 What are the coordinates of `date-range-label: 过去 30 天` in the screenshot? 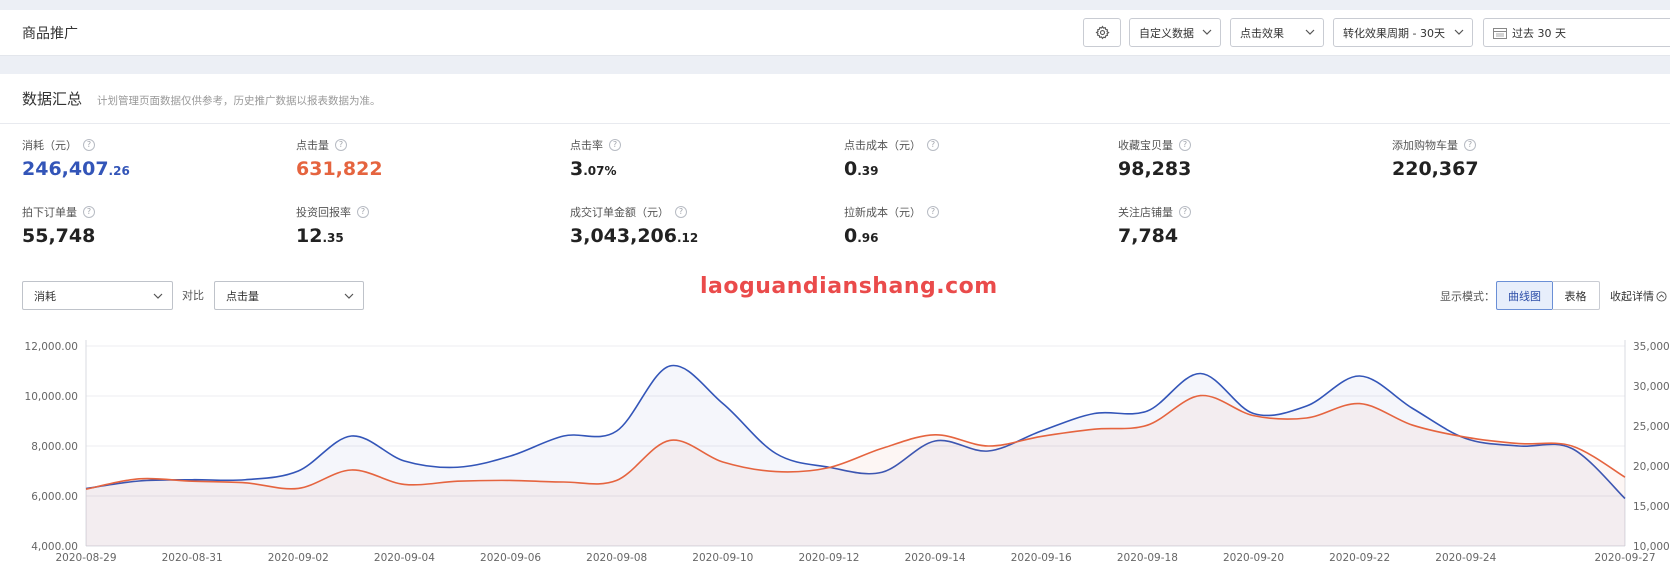 It's located at (1539, 33).